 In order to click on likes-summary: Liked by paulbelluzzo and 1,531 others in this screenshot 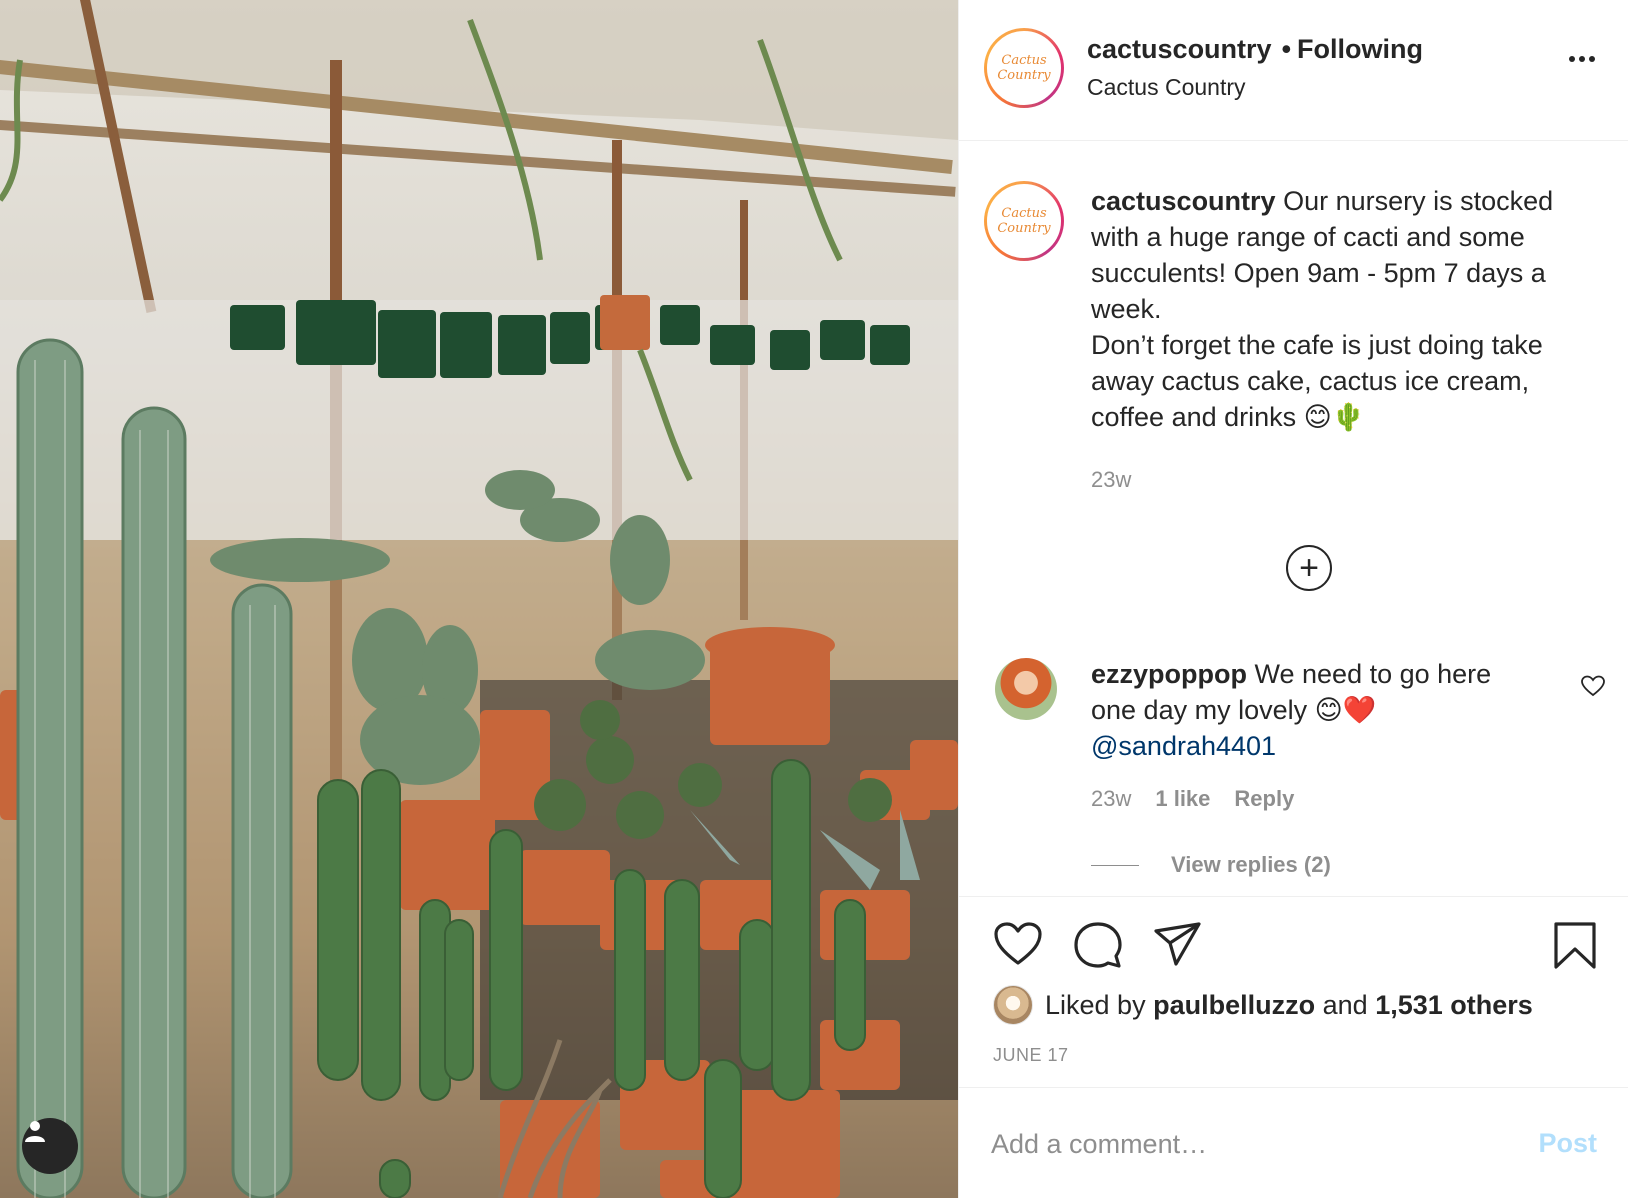, I will do `click(1263, 1005)`.